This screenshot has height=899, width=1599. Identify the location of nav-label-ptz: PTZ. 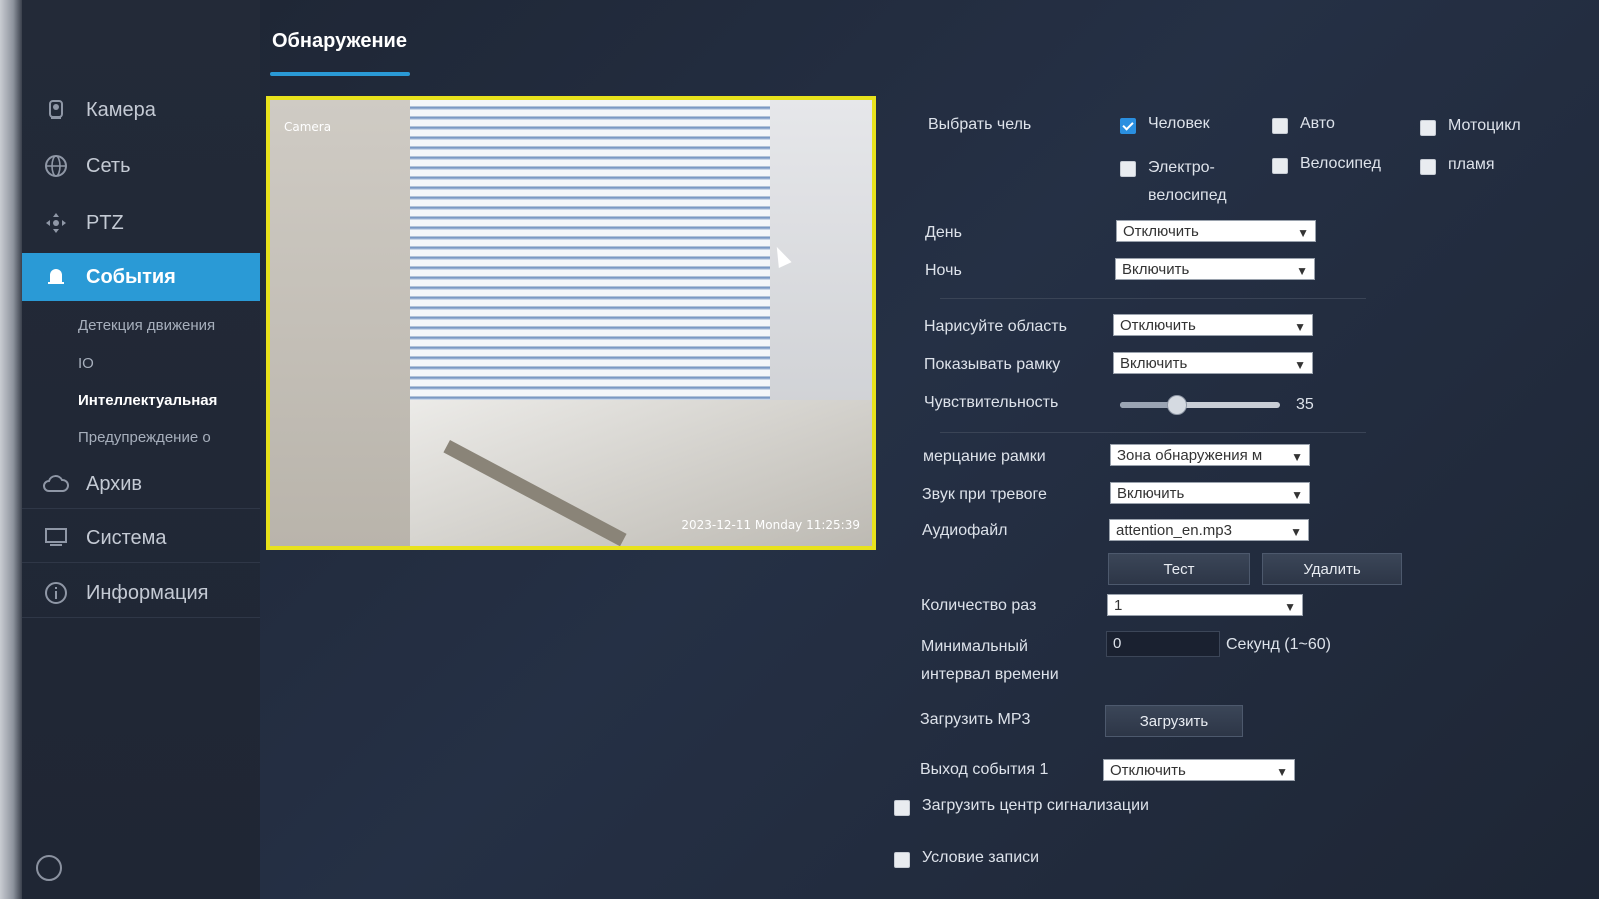
(105, 222).